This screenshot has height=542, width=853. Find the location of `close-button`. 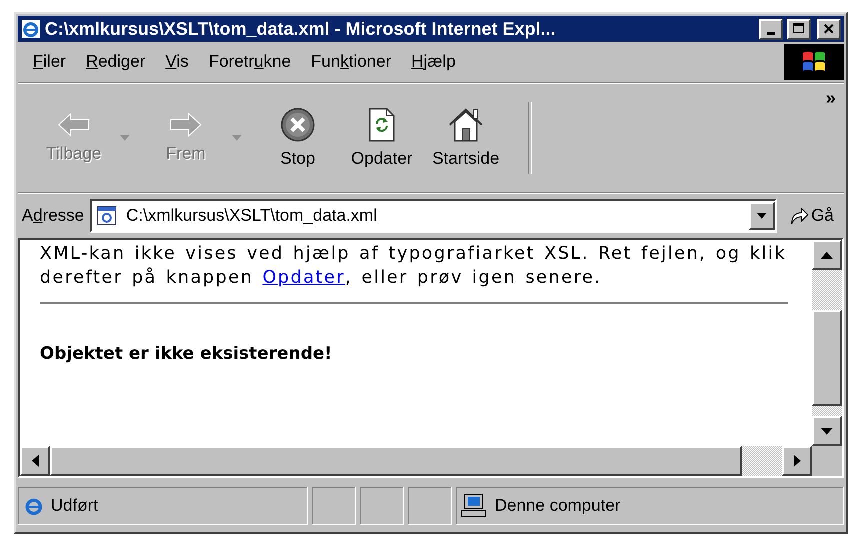

close-button is located at coordinates (829, 29).